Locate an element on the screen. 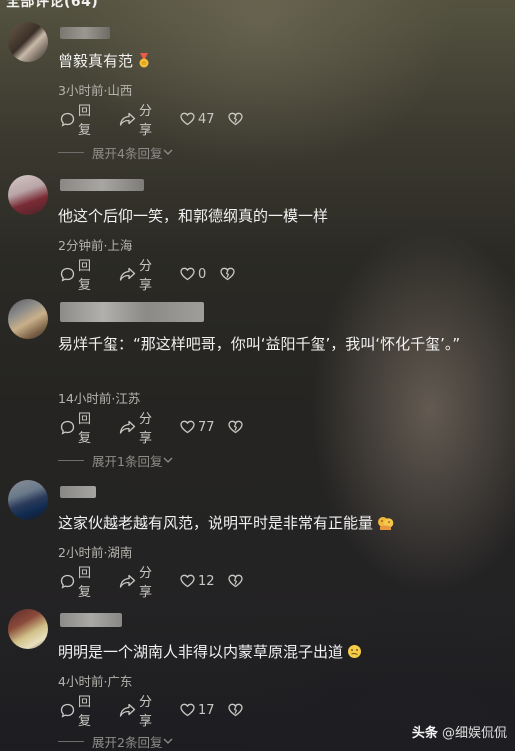 Image resolution: width=515 pixels, height=751 pixels. medal-emoji-icon is located at coordinates (144, 63).